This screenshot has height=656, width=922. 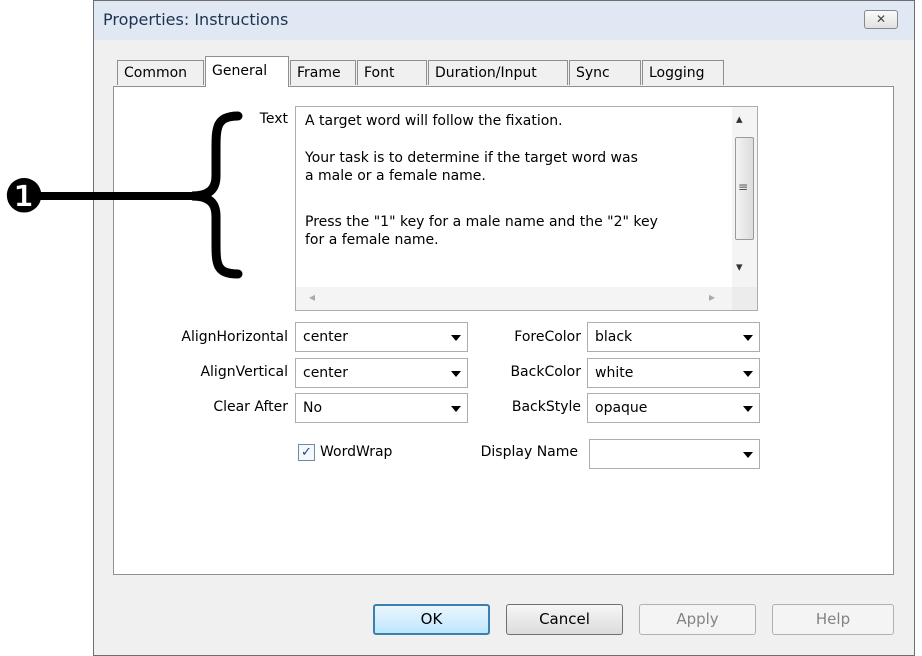 What do you see at coordinates (250, 407) in the screenshot?
I see `clear-after-label: Clear After` at bounding box center [250, 407].